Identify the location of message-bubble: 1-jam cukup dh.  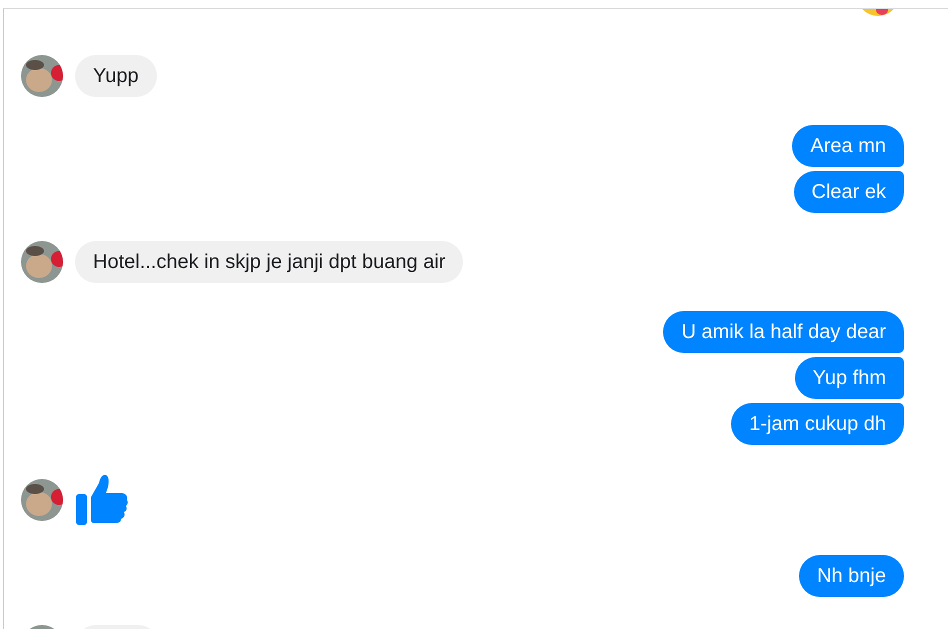
(817, 424).